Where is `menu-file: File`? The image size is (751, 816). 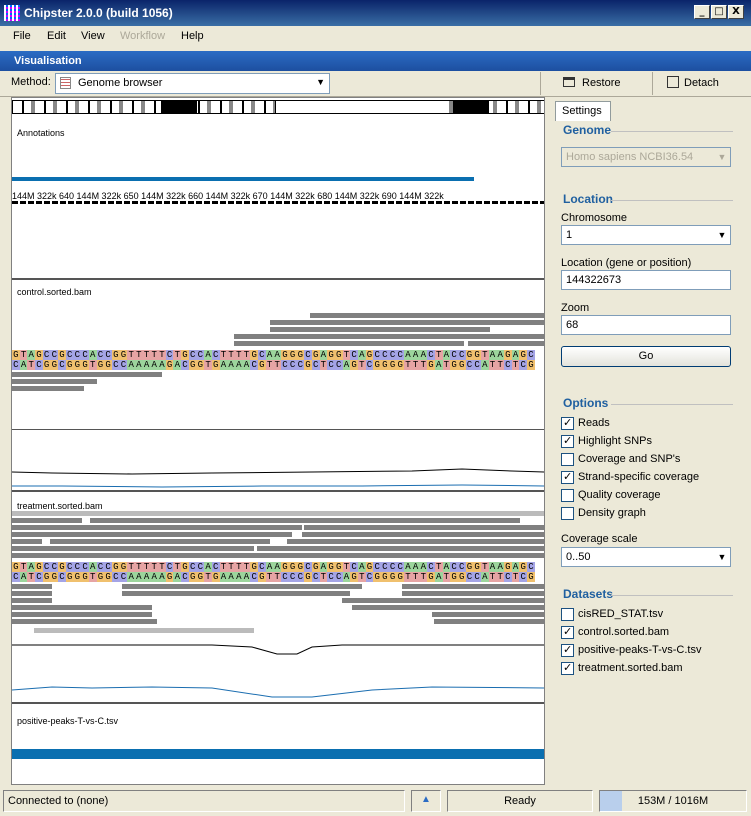
menu-file: File is located at coordinates (22, 36).